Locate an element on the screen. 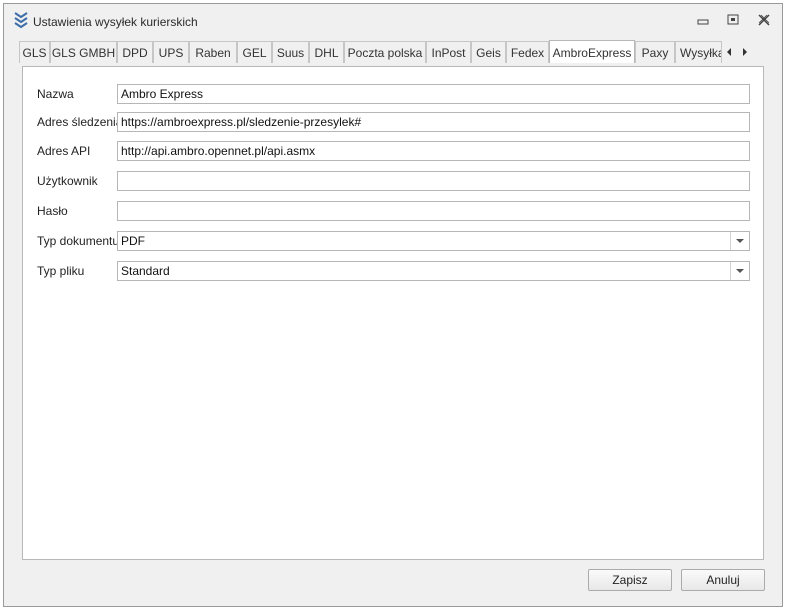 This screenshot has width=788, height=612. typ-pliku-label: Typ pliku is located at coordinates (61, 271).